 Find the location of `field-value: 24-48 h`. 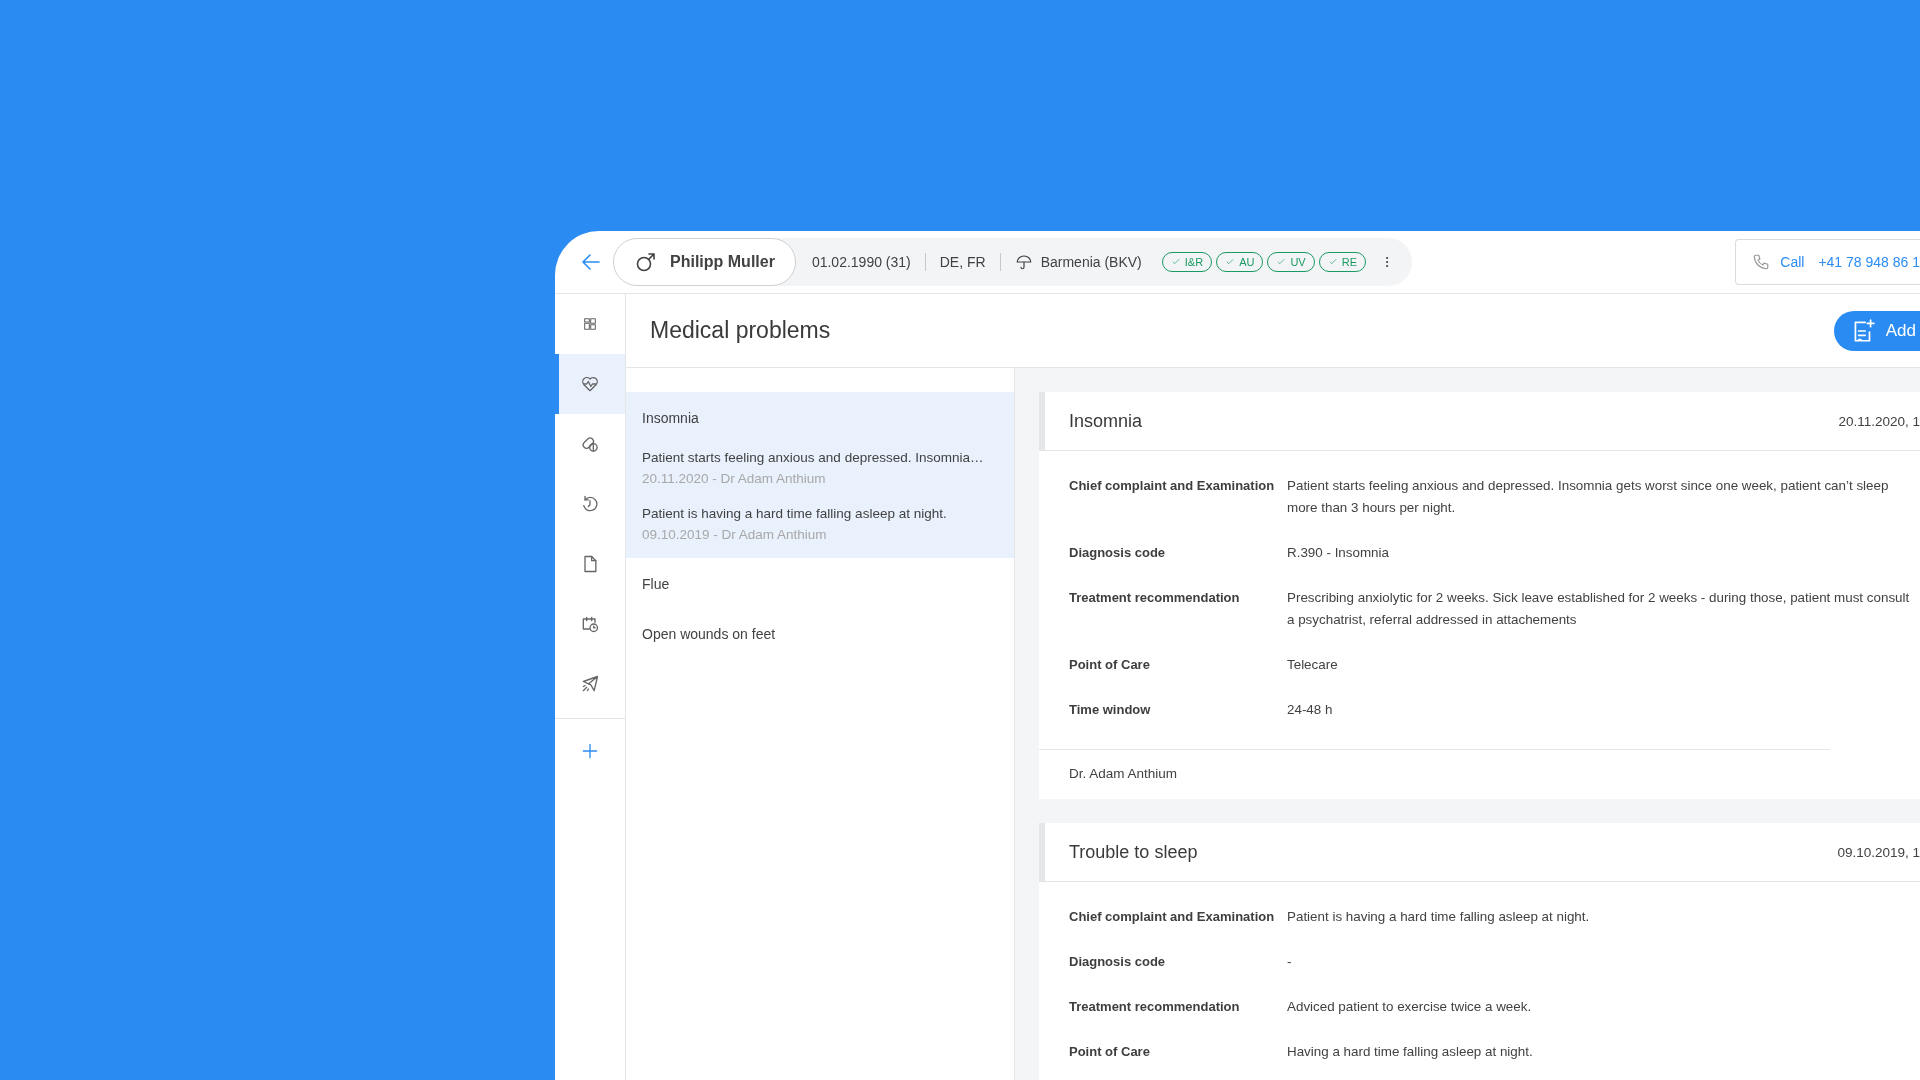

field-value: 24-48 h is located at coordinates (1310, 710).